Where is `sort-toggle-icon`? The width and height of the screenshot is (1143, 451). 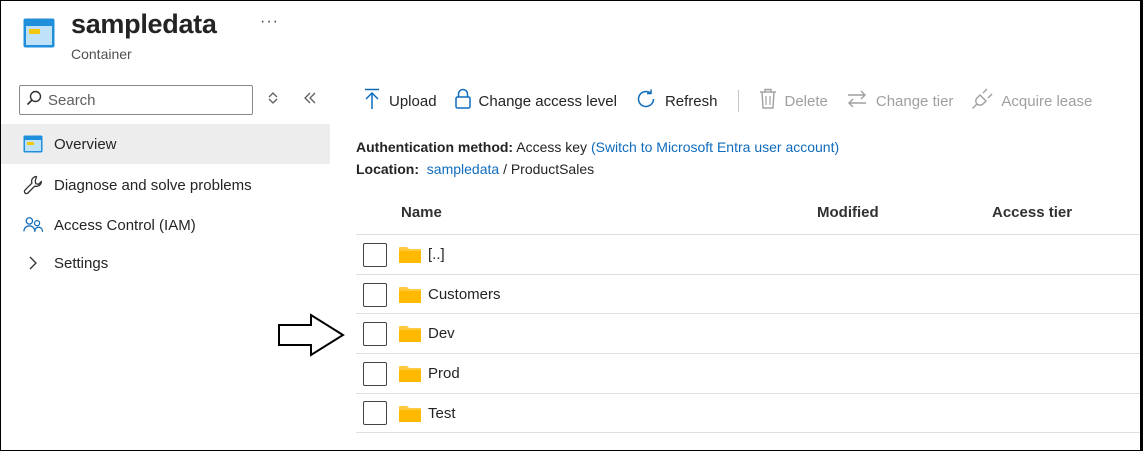
sort-toggle-icon is located at coordinates (273, 100).